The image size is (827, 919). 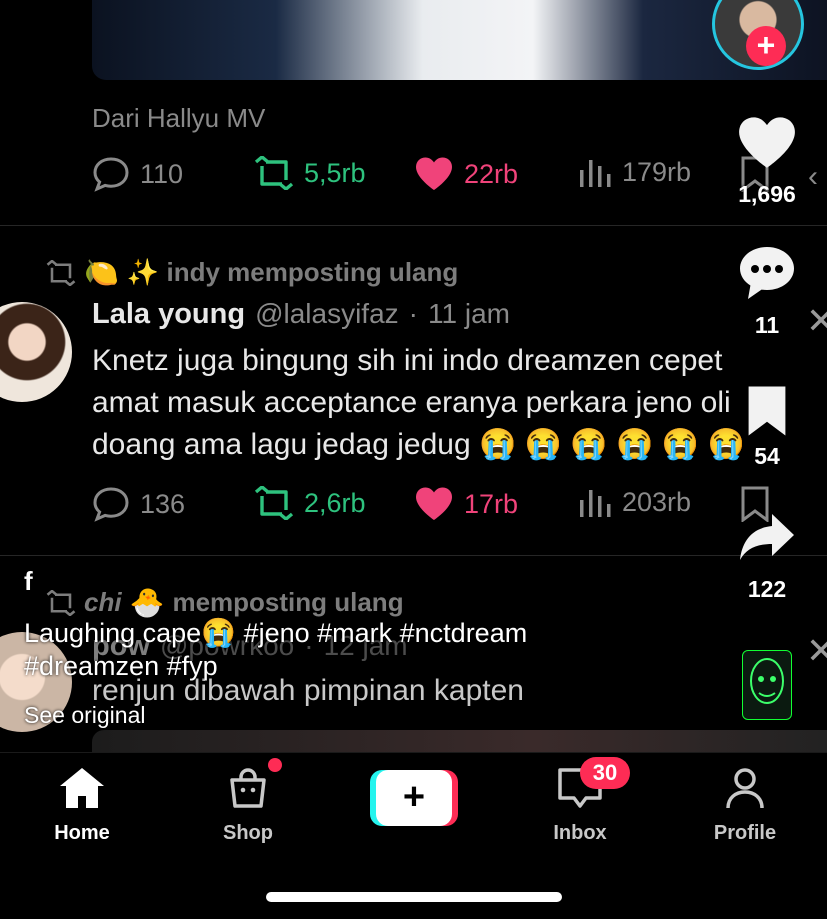 I want to click on favorite-bookmark-icon, so click(x=767, y=411).